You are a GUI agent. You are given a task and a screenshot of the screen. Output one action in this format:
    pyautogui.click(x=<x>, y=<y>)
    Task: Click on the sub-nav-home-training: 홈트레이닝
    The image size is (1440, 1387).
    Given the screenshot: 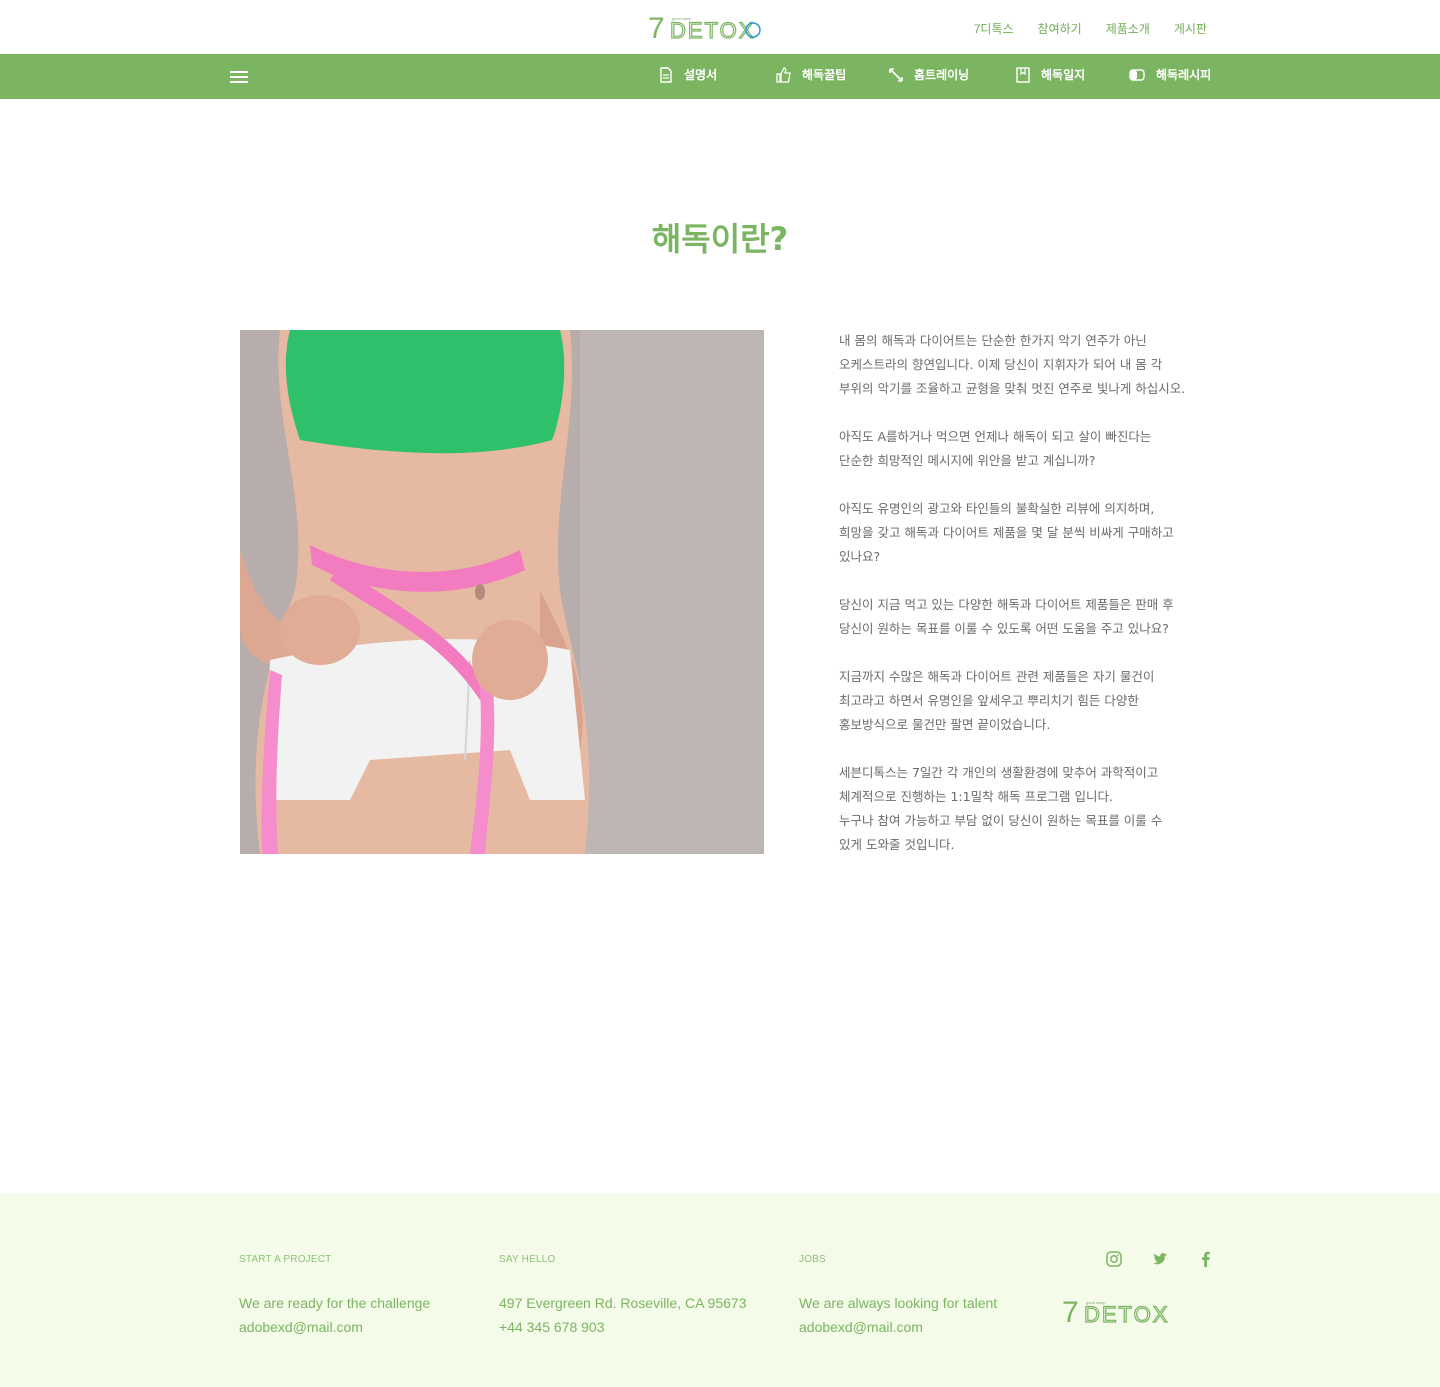 What is the action you would take?
    pyautogui.click(x=928, y=74)
    